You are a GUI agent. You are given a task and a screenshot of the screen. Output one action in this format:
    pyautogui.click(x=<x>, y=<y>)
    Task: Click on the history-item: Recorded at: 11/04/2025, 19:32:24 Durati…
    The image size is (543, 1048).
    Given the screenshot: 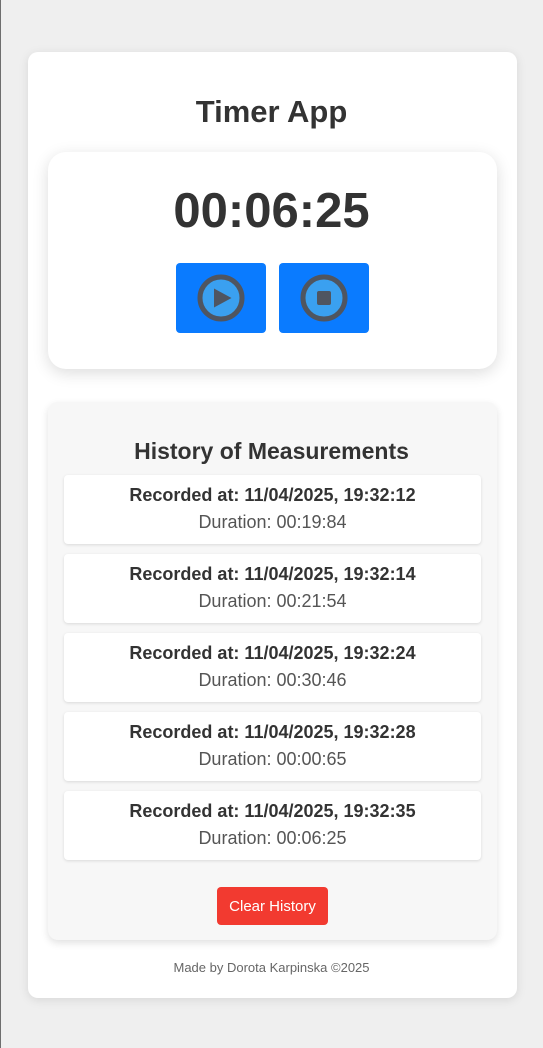 What is the action you would take?
    pyautogui.click(x=272, y=667)
    